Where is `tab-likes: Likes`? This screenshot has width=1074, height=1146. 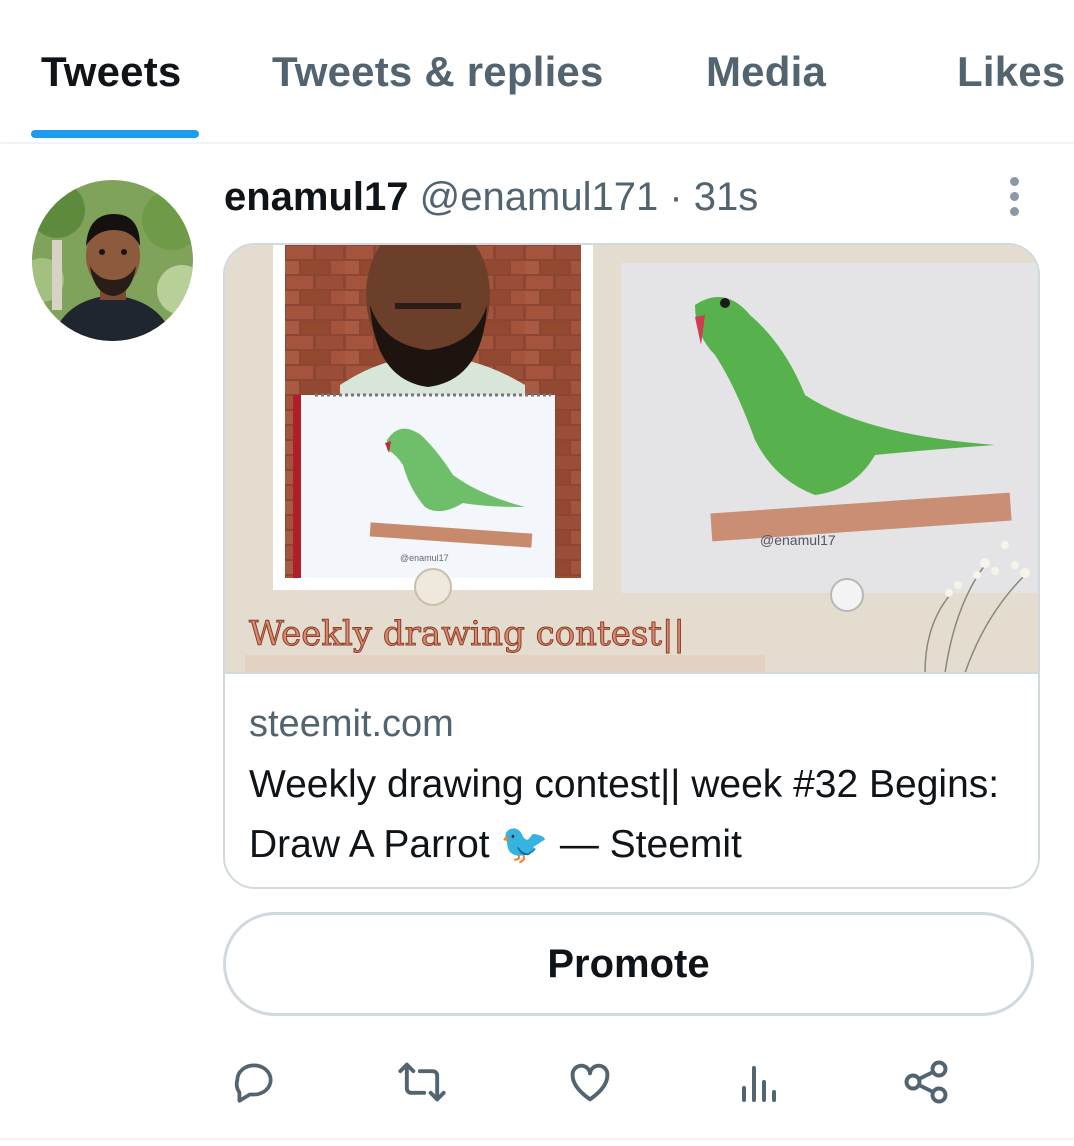 tab-likes: Likes is located at coordinates (1011, 72).